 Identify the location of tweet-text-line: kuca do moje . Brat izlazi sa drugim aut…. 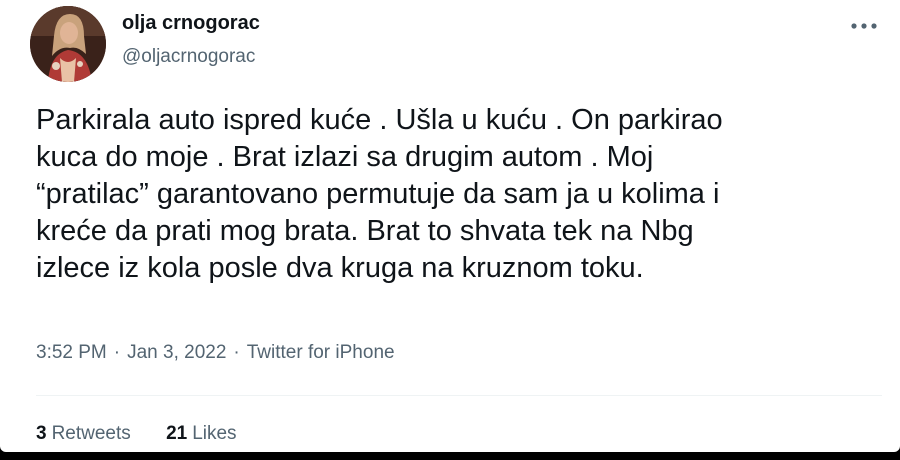
(345, 157).